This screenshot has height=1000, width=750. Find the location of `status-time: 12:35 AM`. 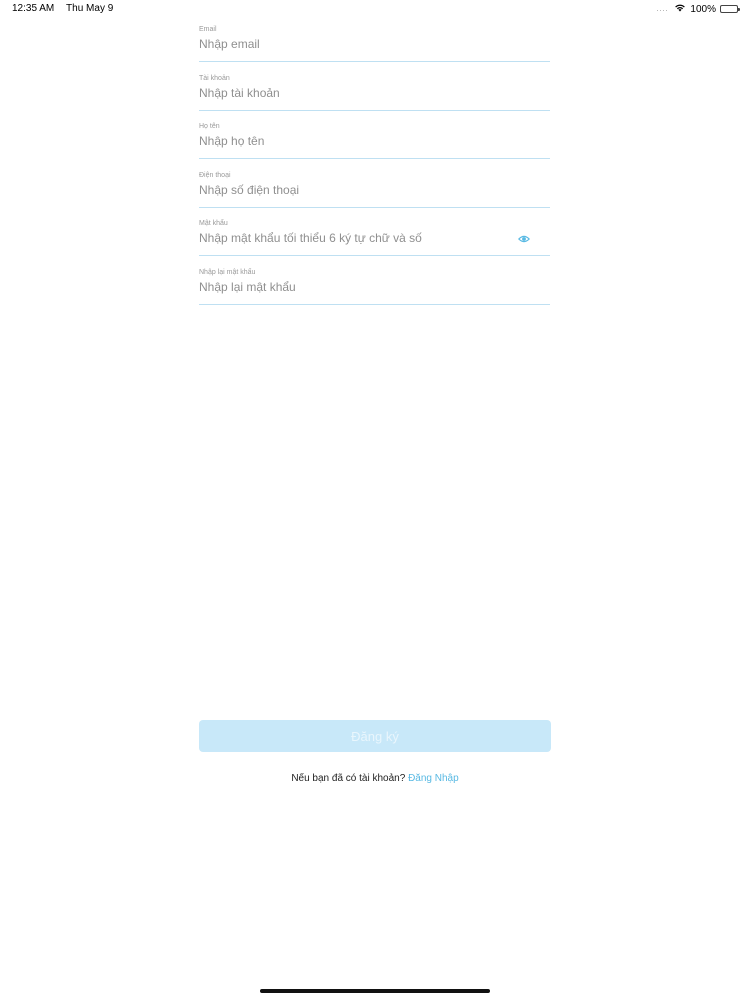

status-time: 12:35 AM is located at coordinates (33, 8).